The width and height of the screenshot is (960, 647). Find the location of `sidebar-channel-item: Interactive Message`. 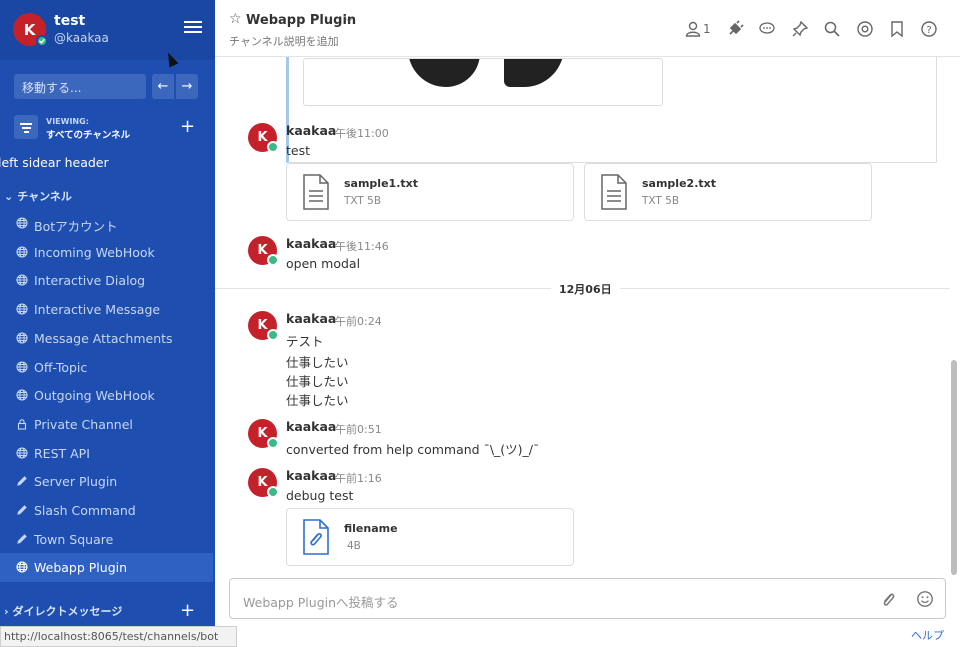

sidebar-channel-item: Interactive Message is located at coordinates (106, 309).